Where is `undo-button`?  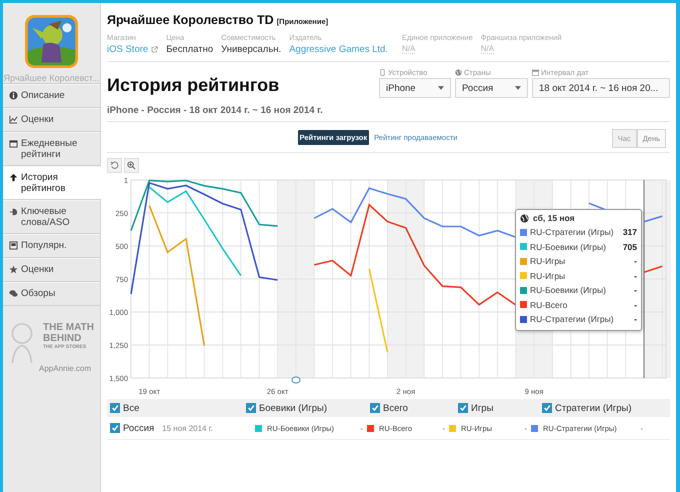
undo-button is located at coordinates (114, 165).